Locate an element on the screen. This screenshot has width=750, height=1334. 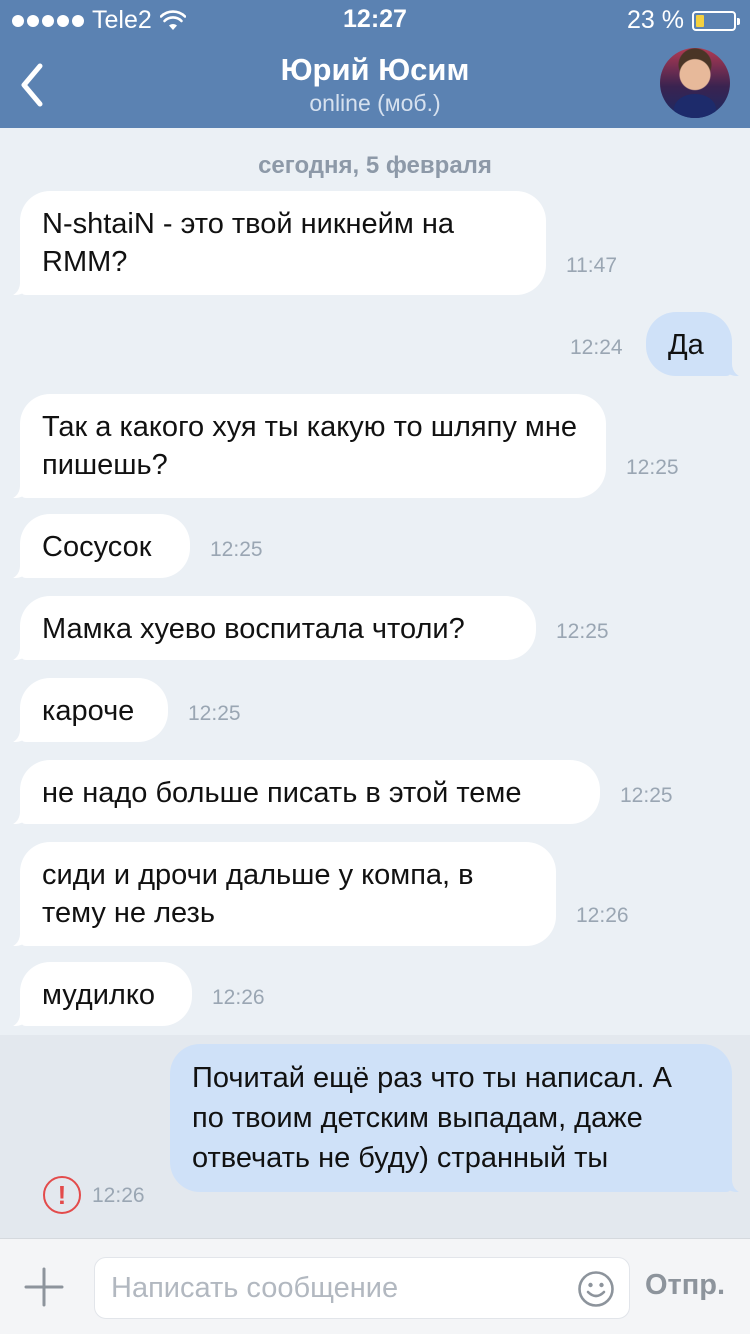
message-text: N-shtaiN - это твой никнейм на RMM? is located at coordinates (248, 243).